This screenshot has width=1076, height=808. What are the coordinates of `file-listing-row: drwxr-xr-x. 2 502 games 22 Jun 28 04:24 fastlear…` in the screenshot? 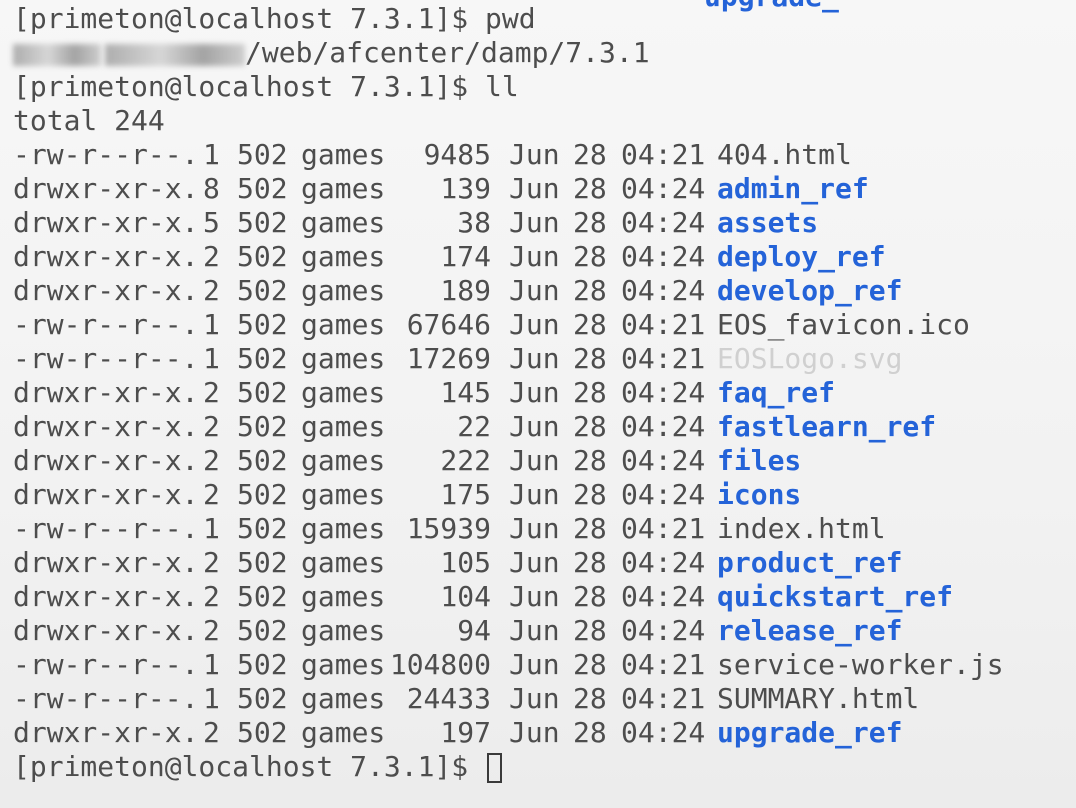 It's located at (544, 427).